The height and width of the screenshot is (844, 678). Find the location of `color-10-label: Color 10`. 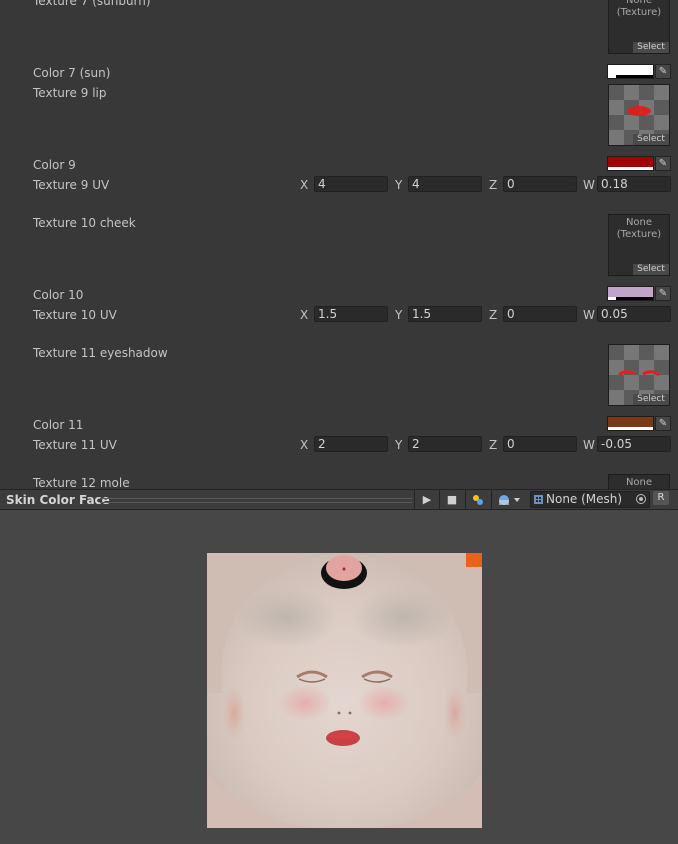

color-10-label: Color 10 is located at coordinates (58, 295).